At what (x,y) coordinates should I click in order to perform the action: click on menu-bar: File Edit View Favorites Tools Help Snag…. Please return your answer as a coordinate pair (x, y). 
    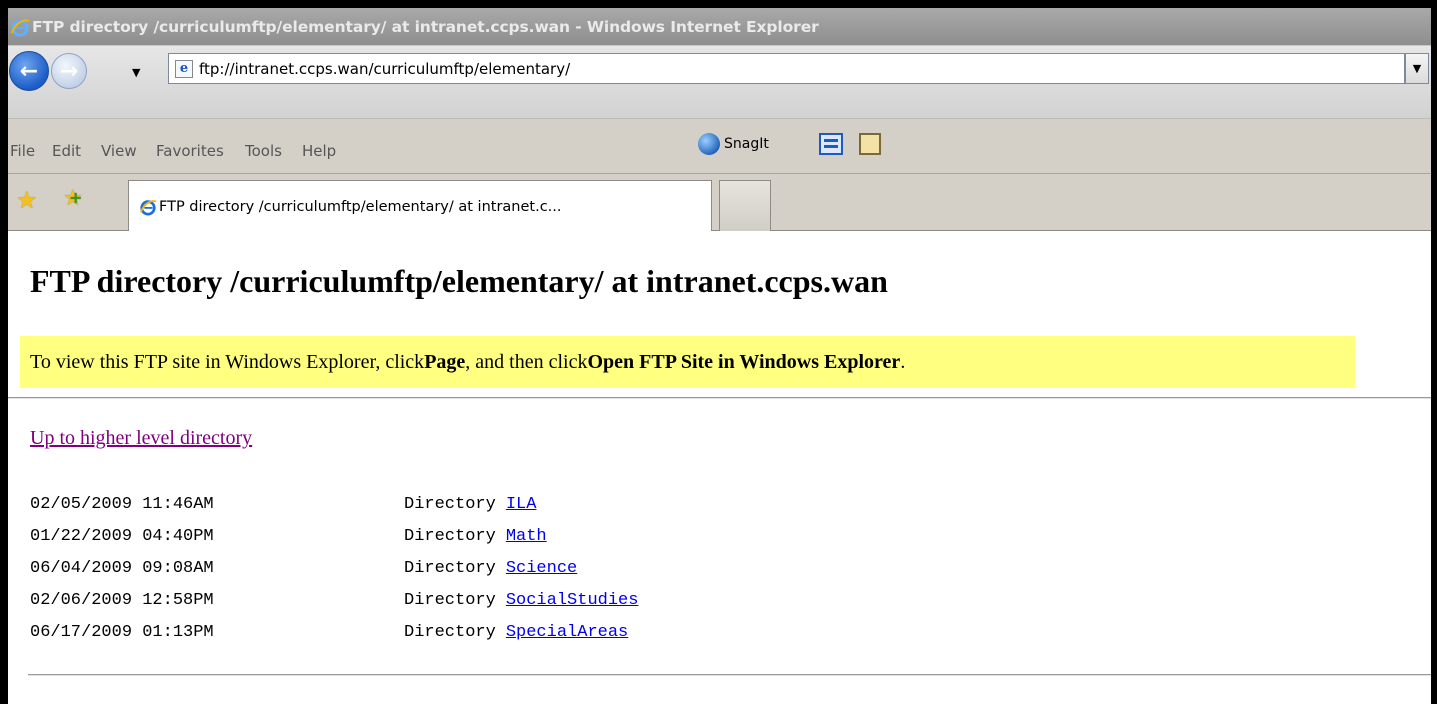
    Looking at the image, I should click on (719, 146).